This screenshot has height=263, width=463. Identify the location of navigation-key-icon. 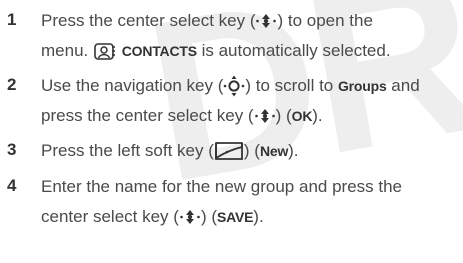
(234, 86).